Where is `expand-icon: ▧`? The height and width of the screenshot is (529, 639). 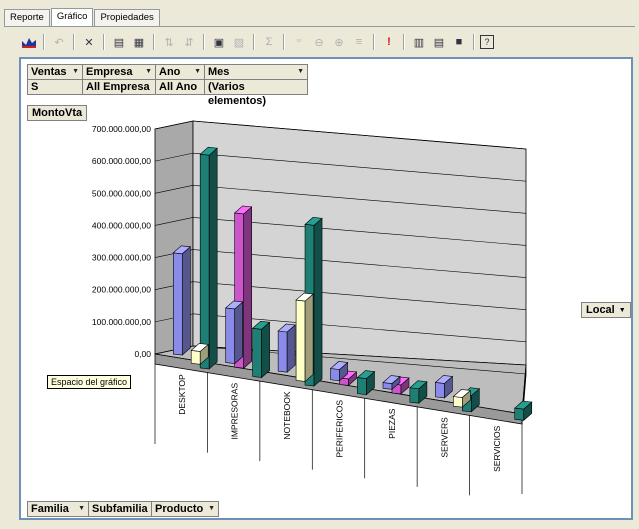 expand-icon: ▧ is located at coordinates (239, 42).